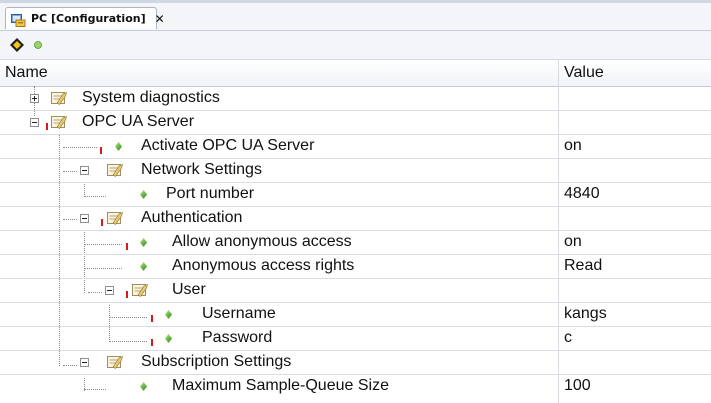 This screenshot has height=403, width=711. I want to click on tree-row-system-diagnostics: System diagnostics, so click(355, 98).